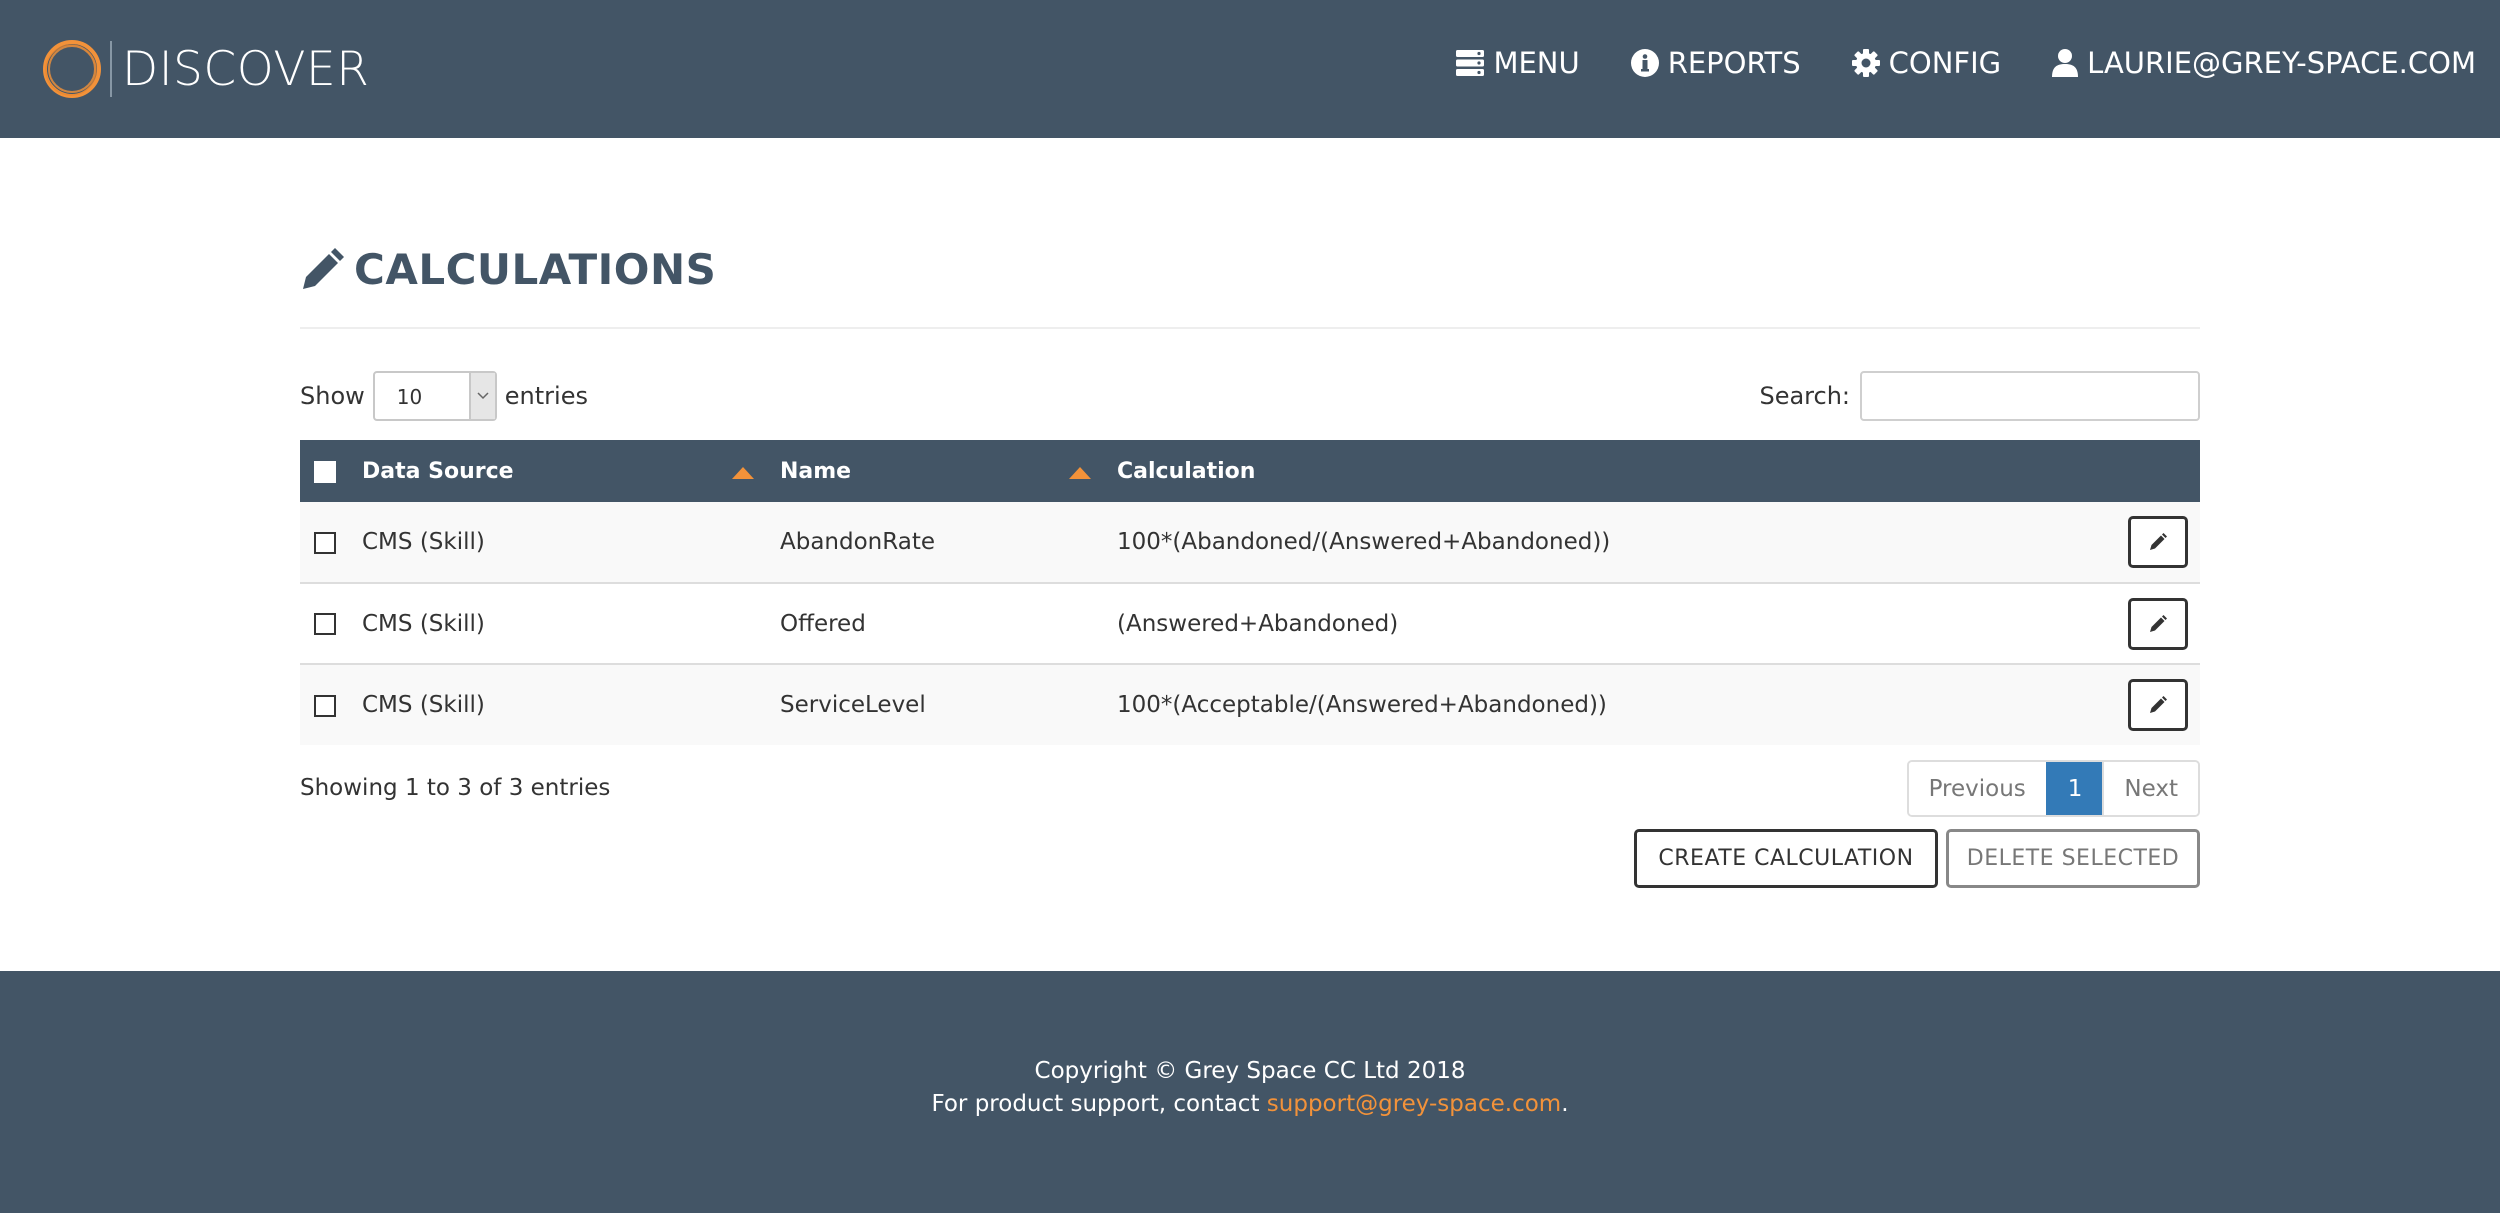  Describe the element at coordinates (1362, 705) in the screenshot. I see `cell-calculation: 100*(Acceptable/(Answered+Abandoned))` at that location.